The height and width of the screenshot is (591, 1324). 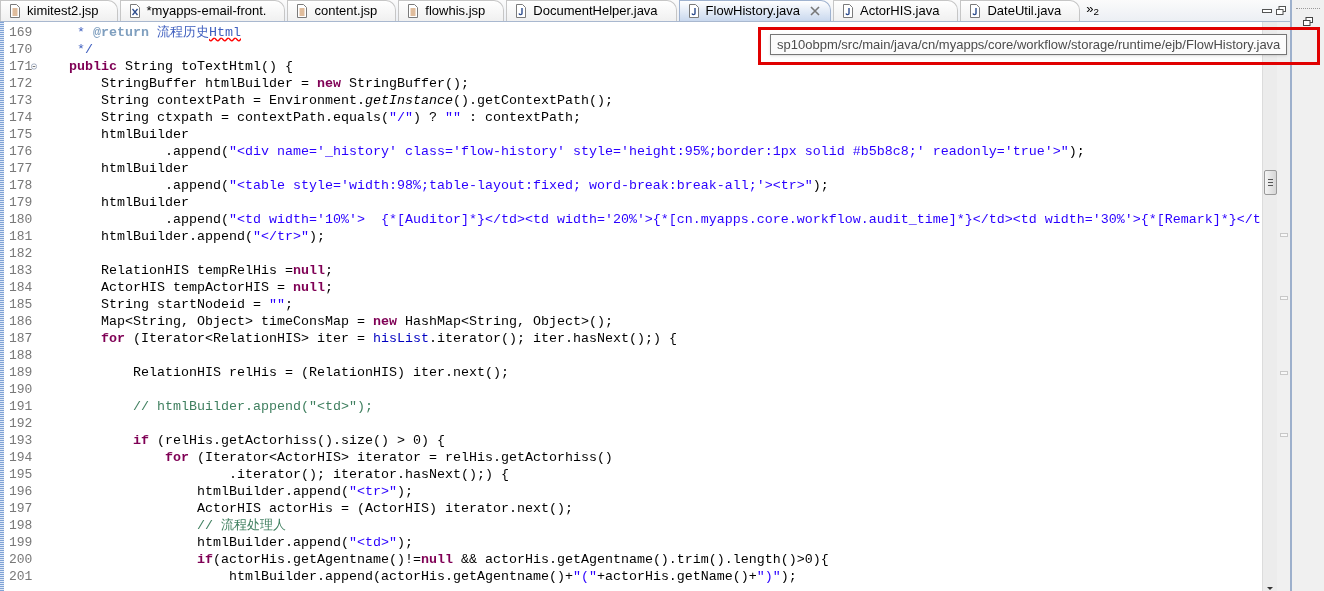 I want to click on code-line: ActorHIS tempActorHIS = null;, so click(x=216, y=287).